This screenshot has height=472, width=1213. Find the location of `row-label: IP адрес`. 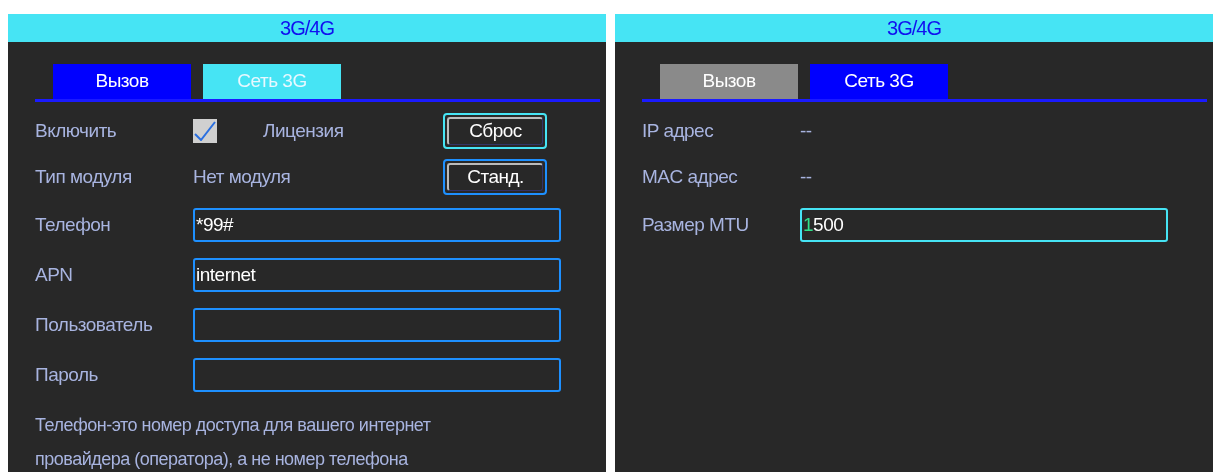

row-label: IP адрес is located at coordinates (678, 130).